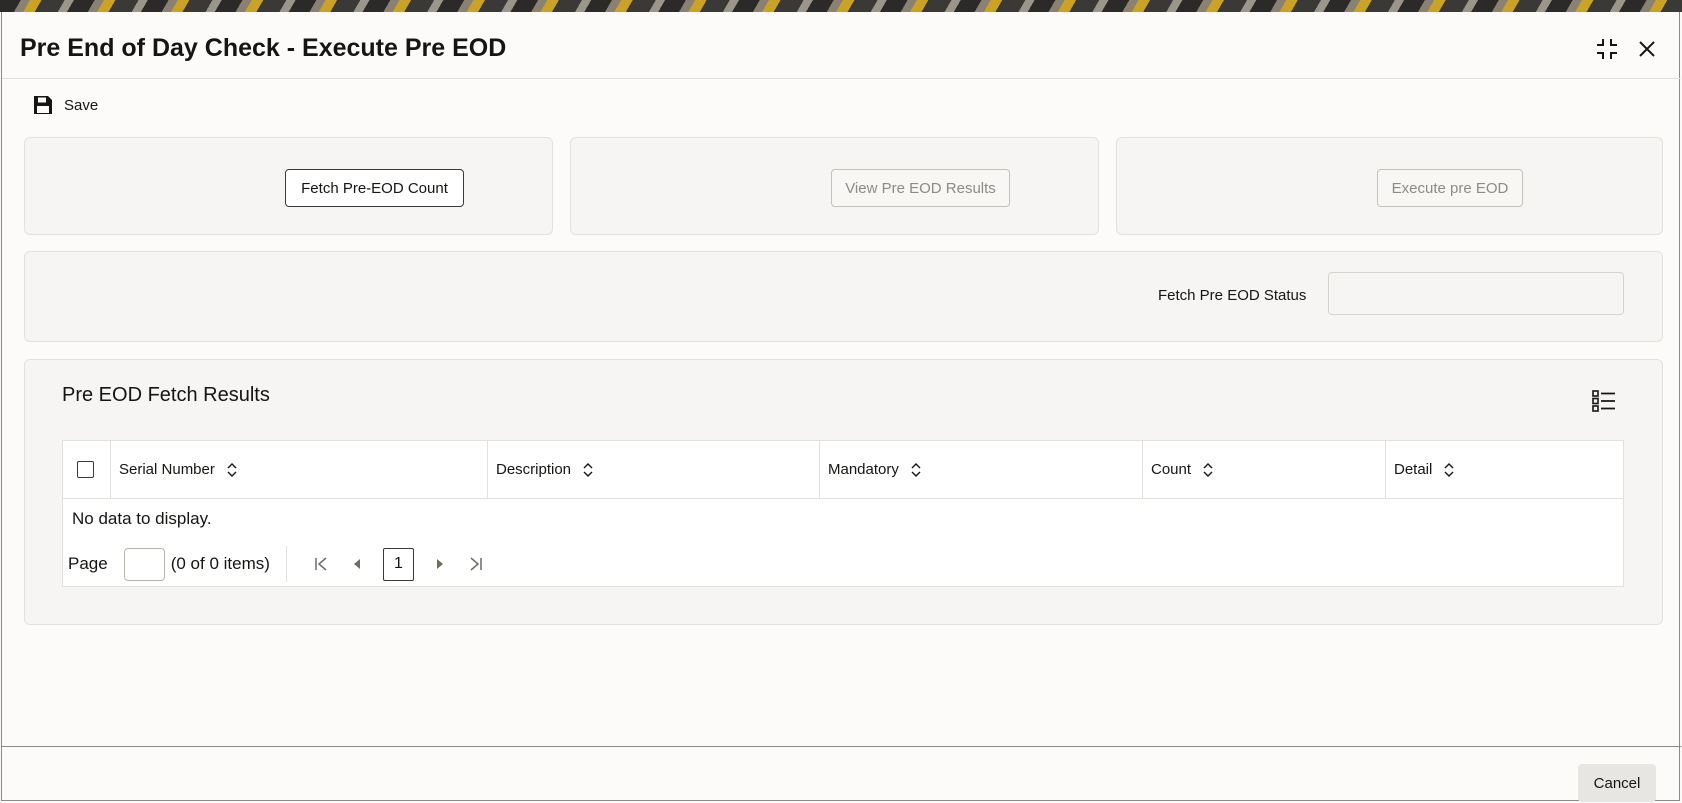 The height and width of the screenshot is (803, 1682). I want to click on column-label: Detail, so click(1413, 469).